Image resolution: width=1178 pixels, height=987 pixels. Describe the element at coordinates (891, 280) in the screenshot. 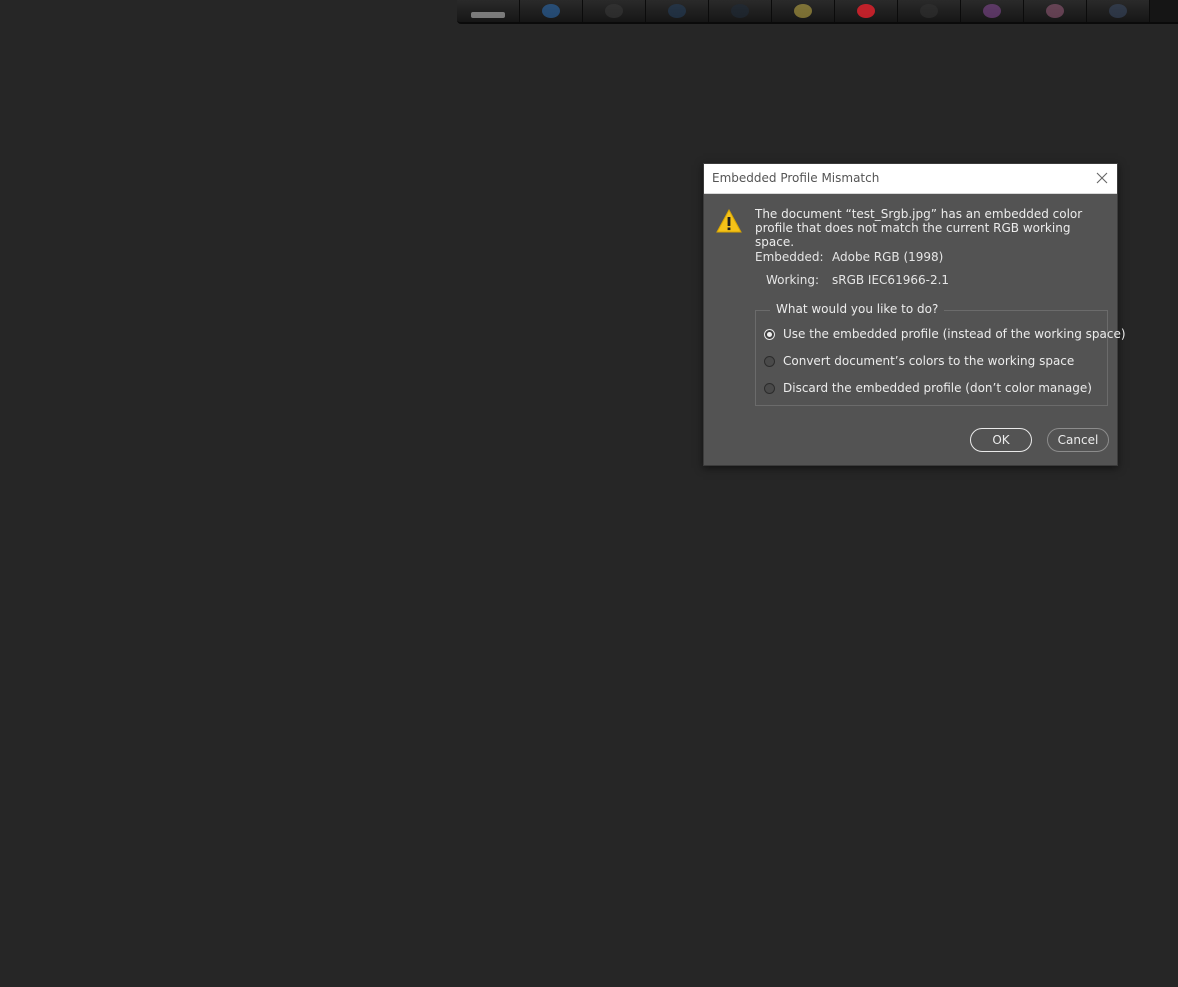

I see `working-value: sRGB IEC61966-2.1` at that location.